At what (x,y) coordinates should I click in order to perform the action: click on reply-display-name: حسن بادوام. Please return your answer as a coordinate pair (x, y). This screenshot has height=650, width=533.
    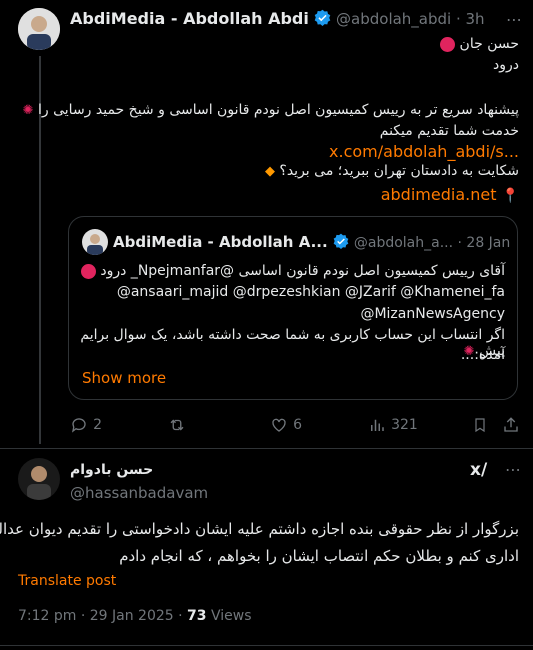
    Looking at the image, I should click on (111, 470).